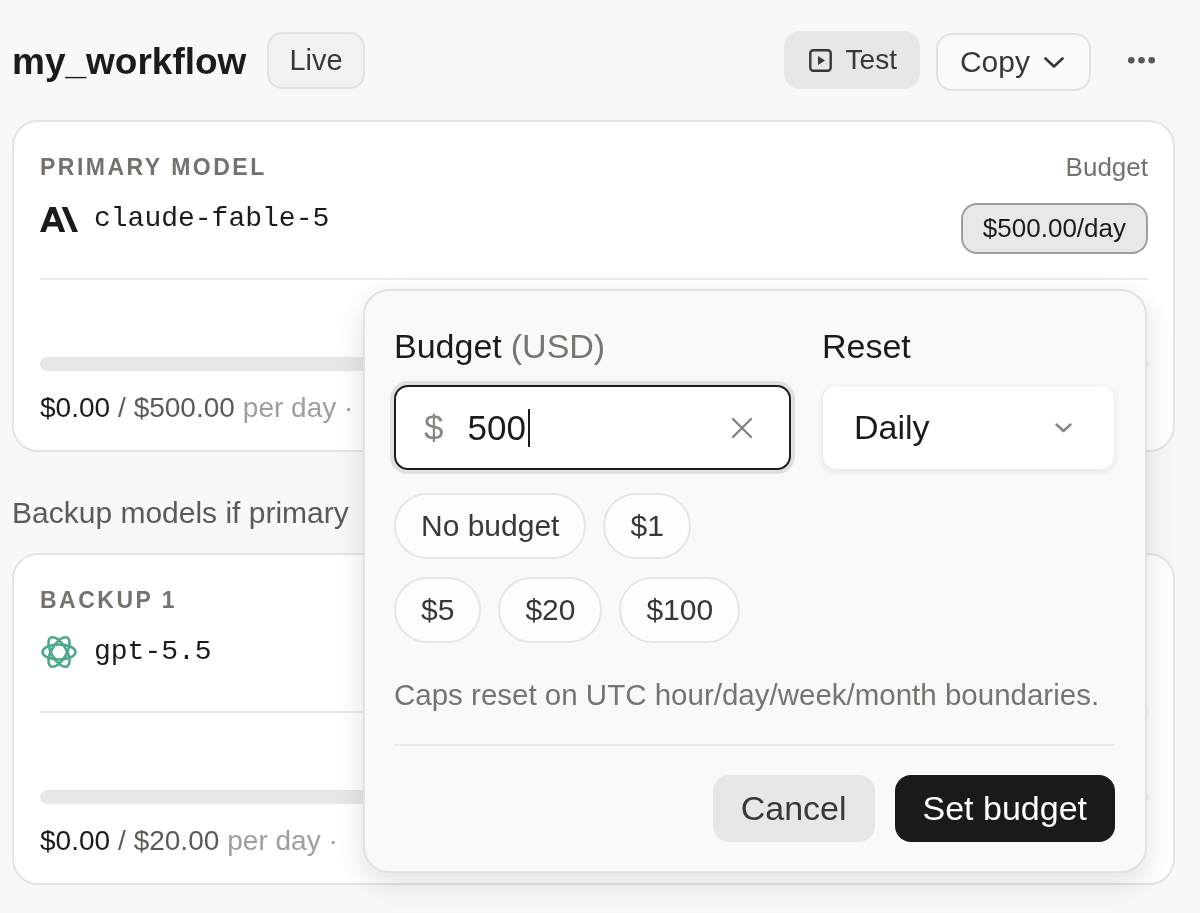 Image resolution: width=1200 pixels, height=913 pixels. I want to click on hint-text: Caps reset on UTC hour/day/week/month boundaries., so click(747, 695).